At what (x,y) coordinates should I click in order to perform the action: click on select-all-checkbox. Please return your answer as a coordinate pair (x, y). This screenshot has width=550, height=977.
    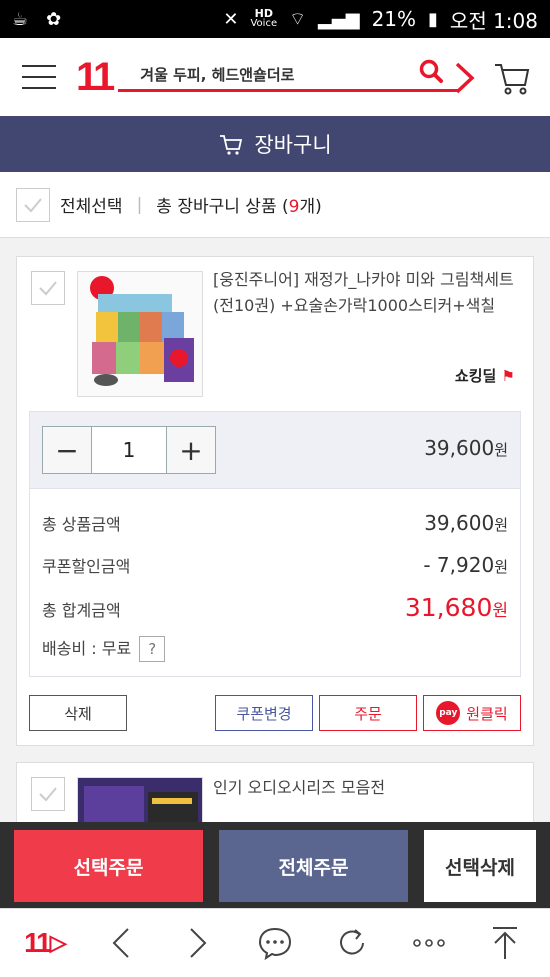
    Looking at the image, I should click on (33, 204).